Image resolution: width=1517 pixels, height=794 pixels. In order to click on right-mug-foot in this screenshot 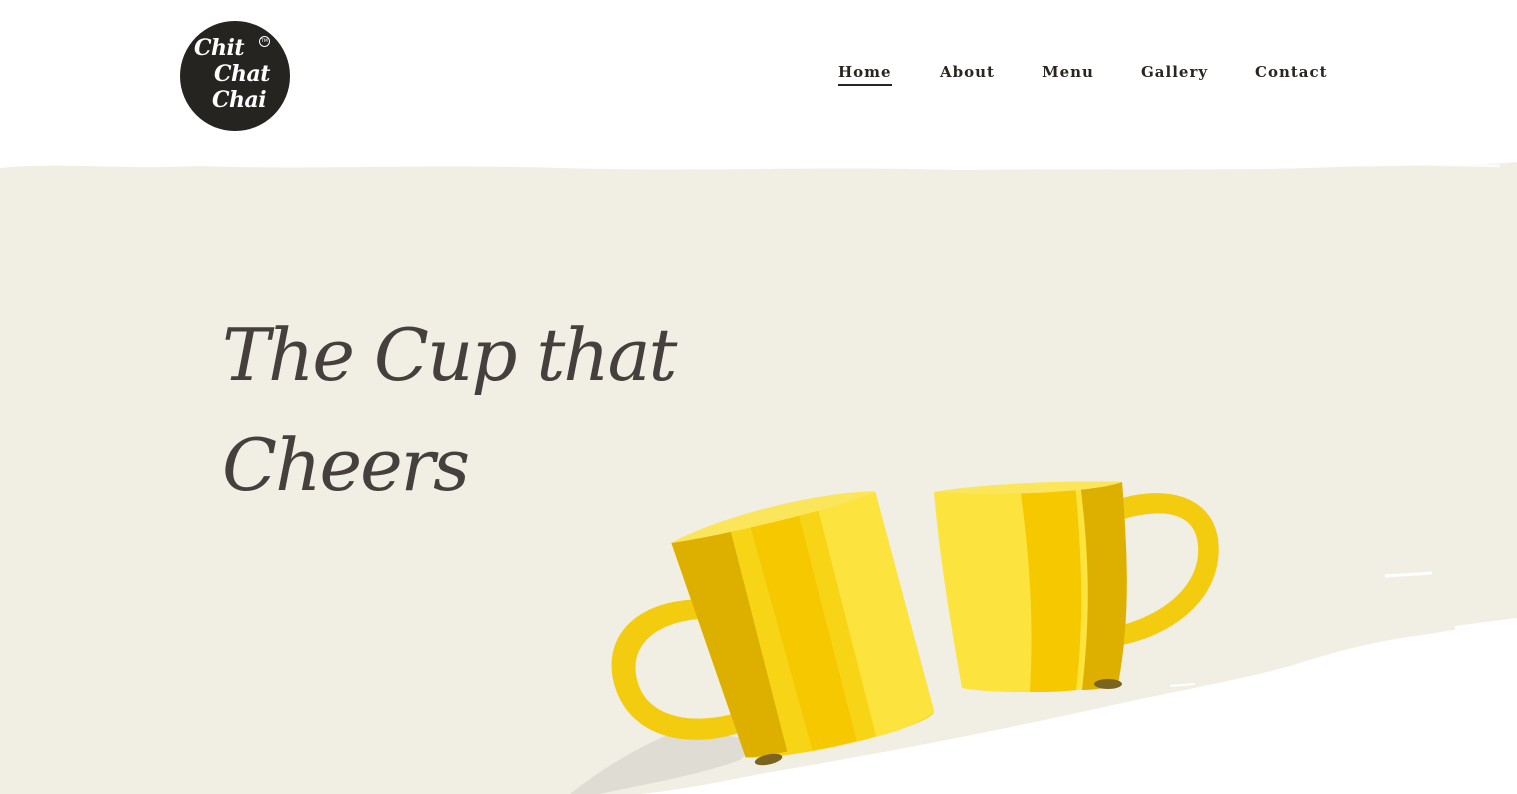, I will do `click(1108, 684)`.